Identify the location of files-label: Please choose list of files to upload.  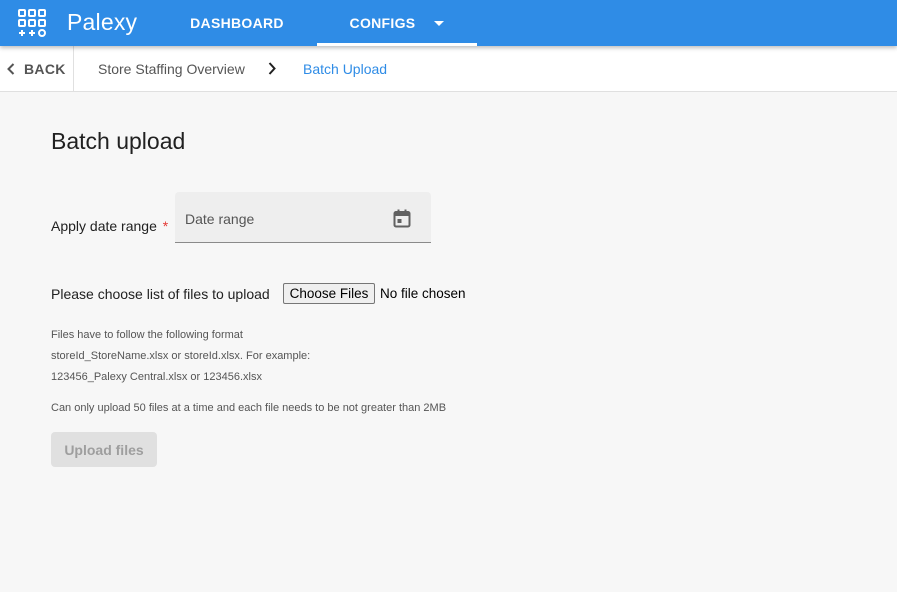
(160, 294).